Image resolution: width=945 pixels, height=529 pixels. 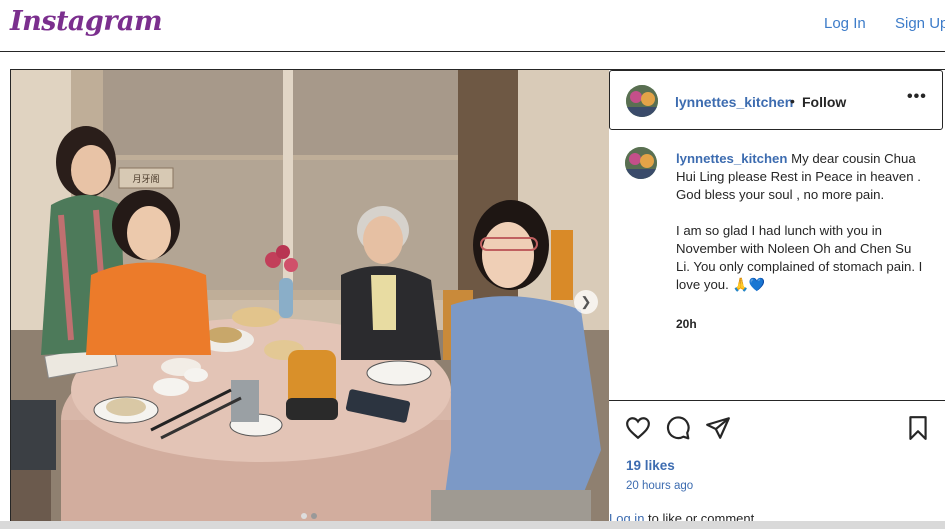 What do you see at coordinates (777, 462) in the screenshot?
I see `post-actions: 19 likes 20 hours ago` at bounding box center [777, 462].